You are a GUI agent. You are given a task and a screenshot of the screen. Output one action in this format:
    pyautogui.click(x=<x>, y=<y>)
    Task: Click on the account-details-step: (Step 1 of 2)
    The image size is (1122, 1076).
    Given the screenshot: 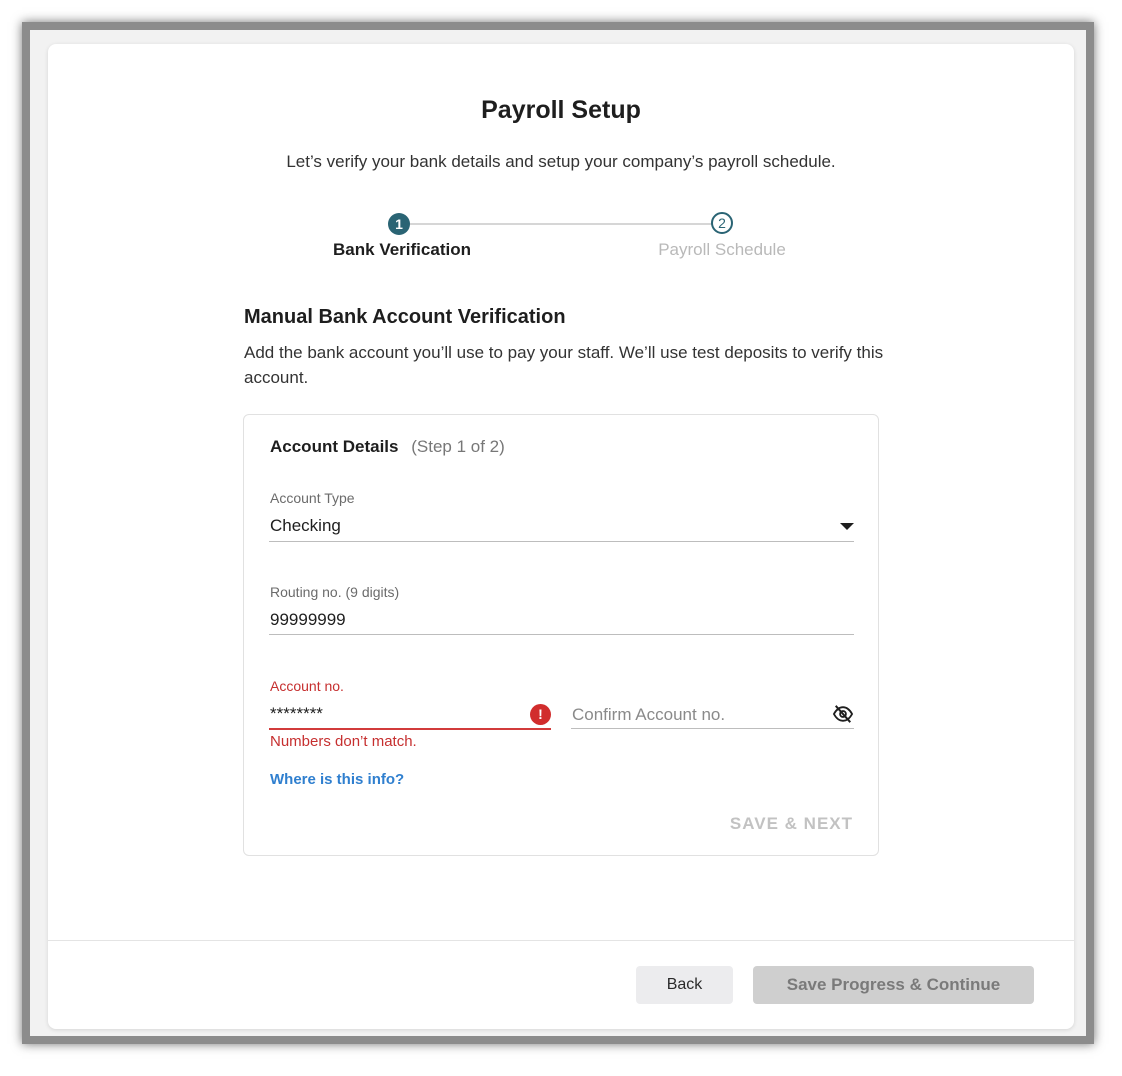 What is the action you would take?
    pyautogui.click(x=458, y=446)
    